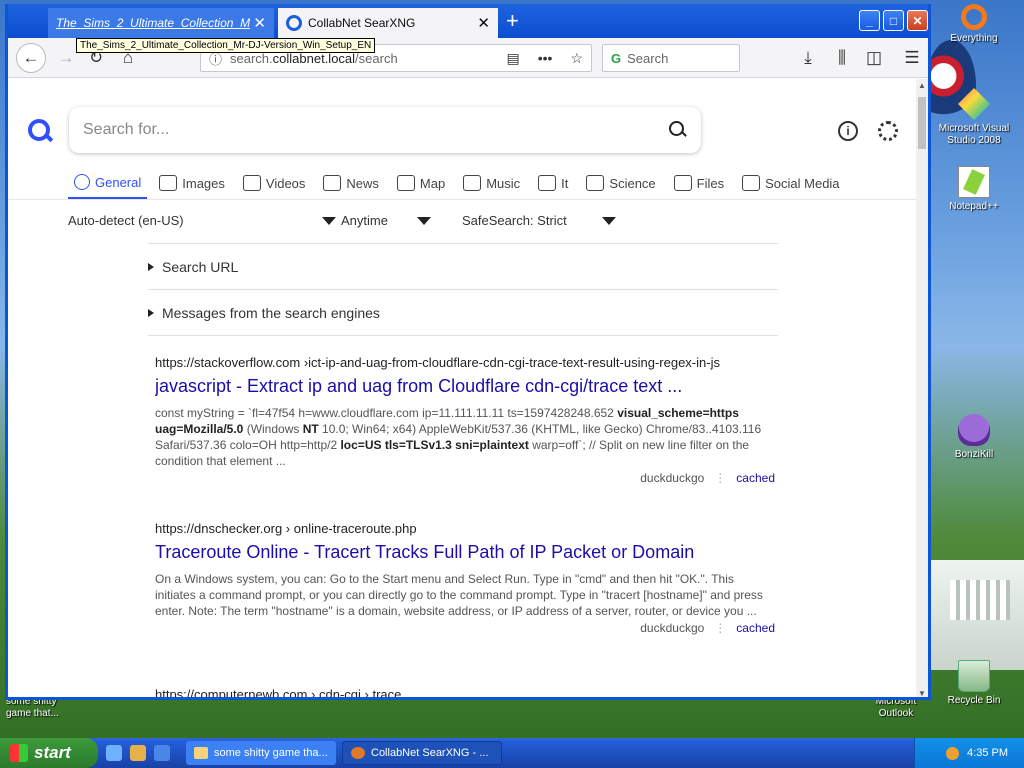  Describe the element at coordinates (848, 131) in the screenshot. I see `info-icon: i` at that location.